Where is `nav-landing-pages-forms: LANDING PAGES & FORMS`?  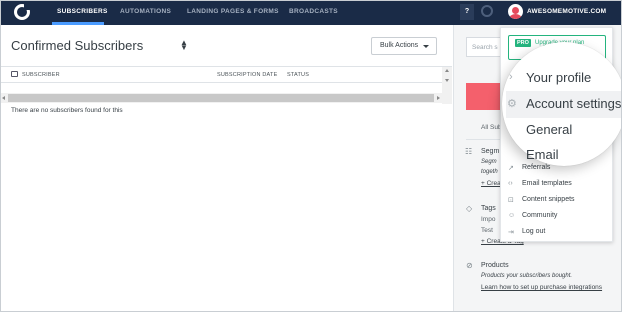 nav-landing-pages-forms: LANDING PAGES & FORMS is located at coordinates (233, 11).